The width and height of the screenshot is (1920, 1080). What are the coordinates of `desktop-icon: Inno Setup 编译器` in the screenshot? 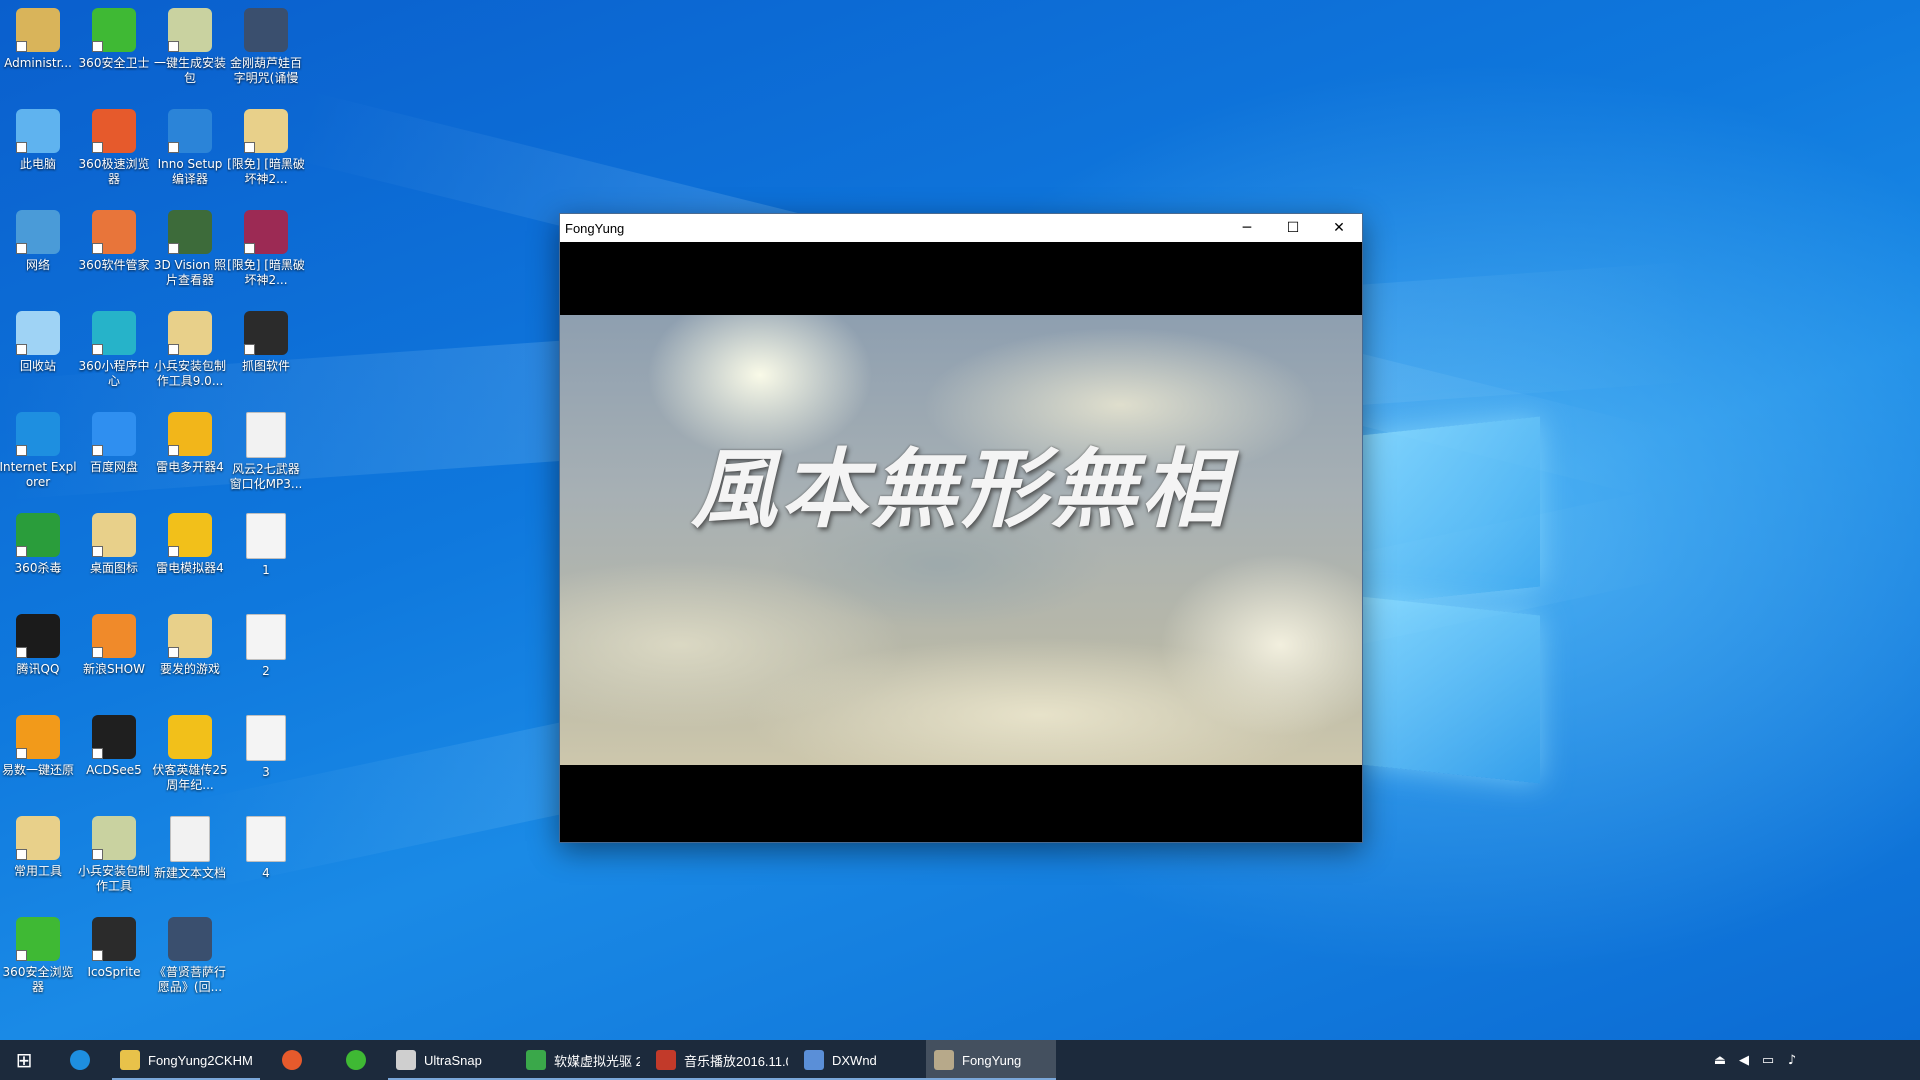 It's located at (190, 150).